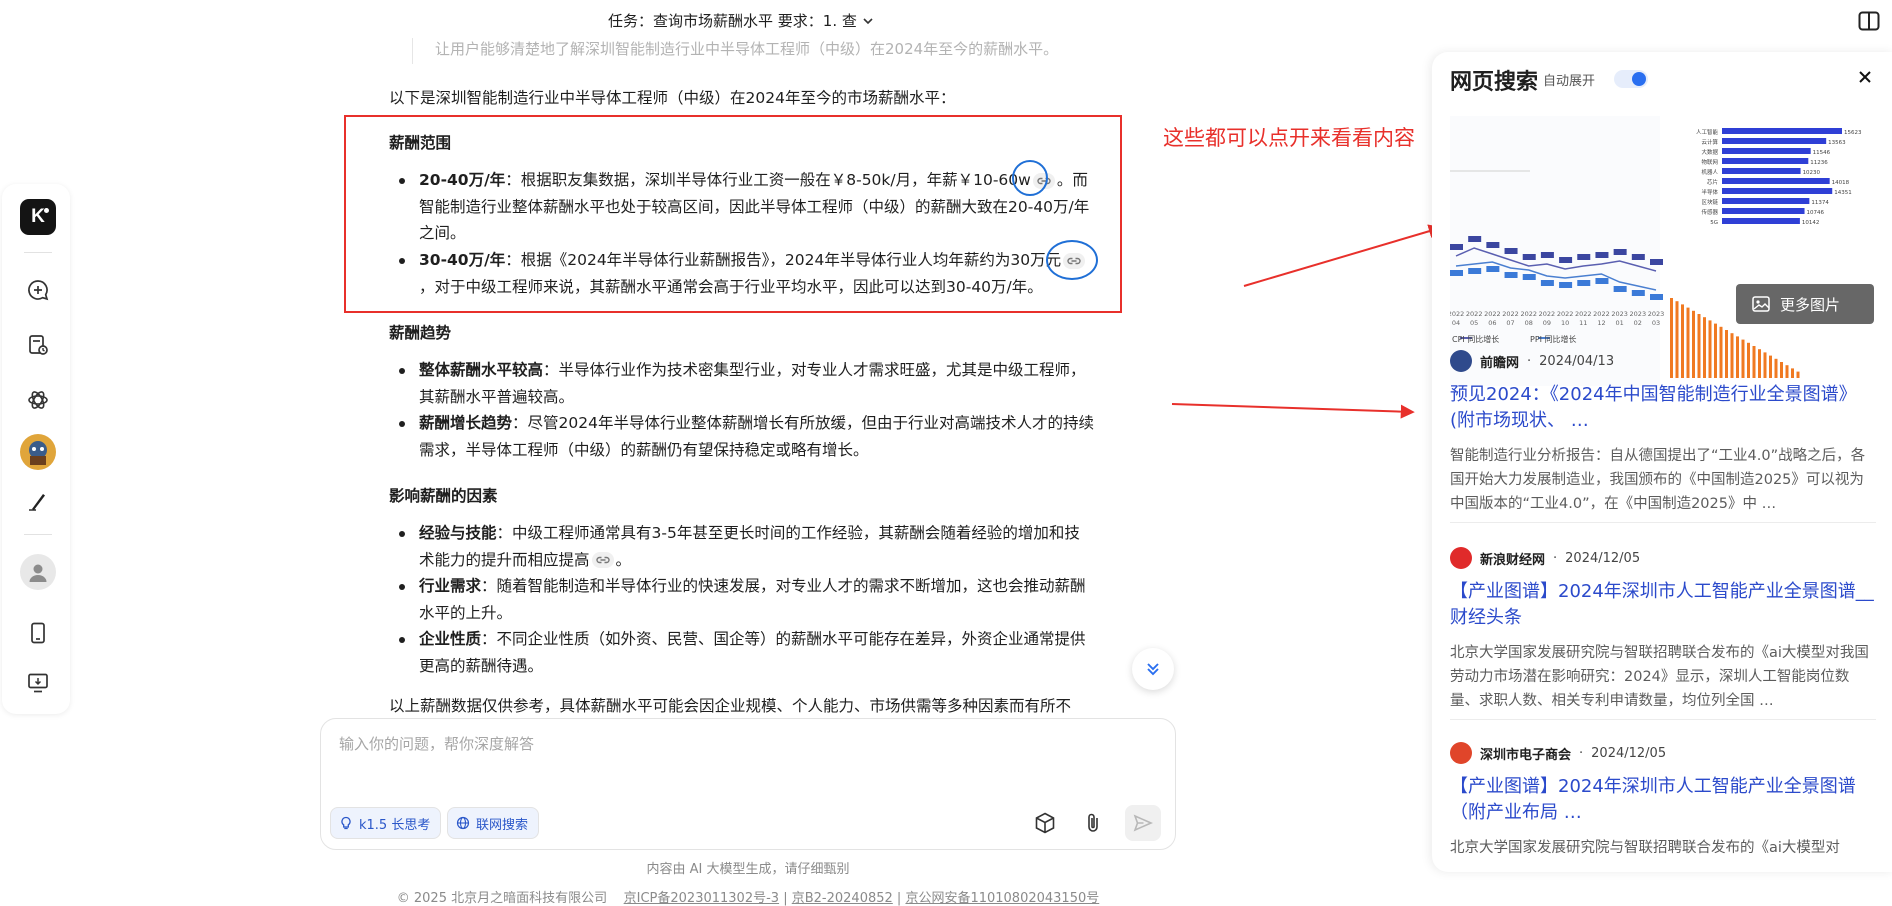  What do you see at coordinates (1709, 152) in the screenshot?
I see `bar-category-label: 大数据` at bounding box center [1709, 152].